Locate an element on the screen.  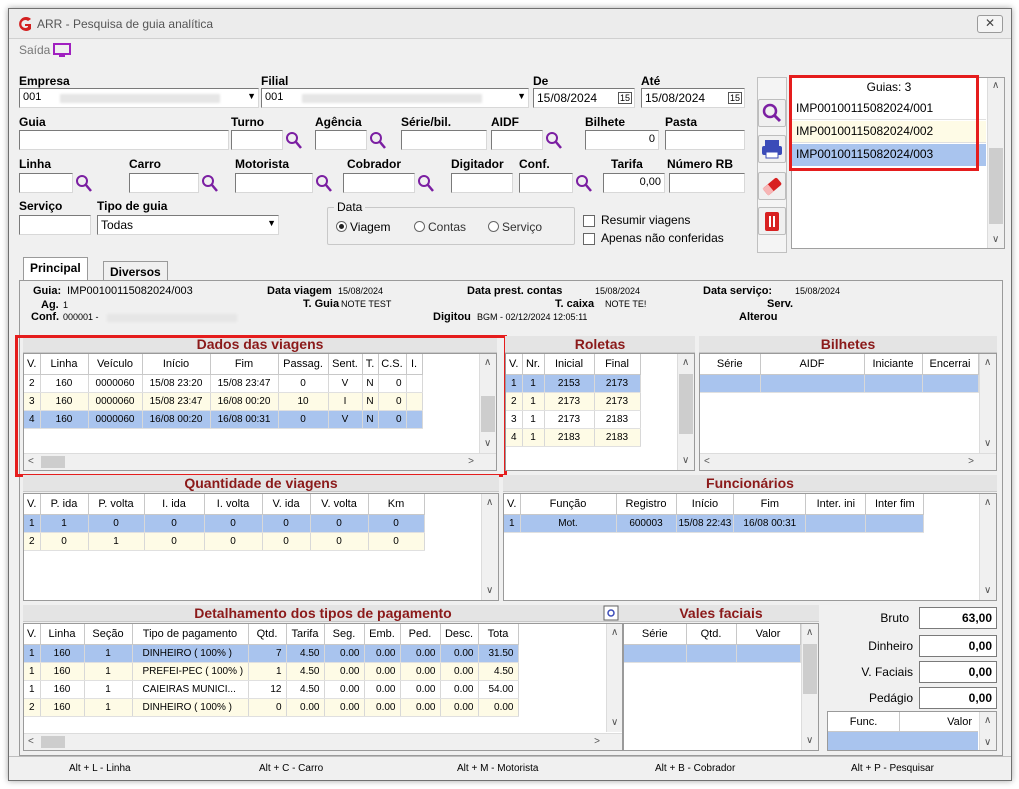
pagamento-col-header: Ped. is located at coordinates (420, 634).